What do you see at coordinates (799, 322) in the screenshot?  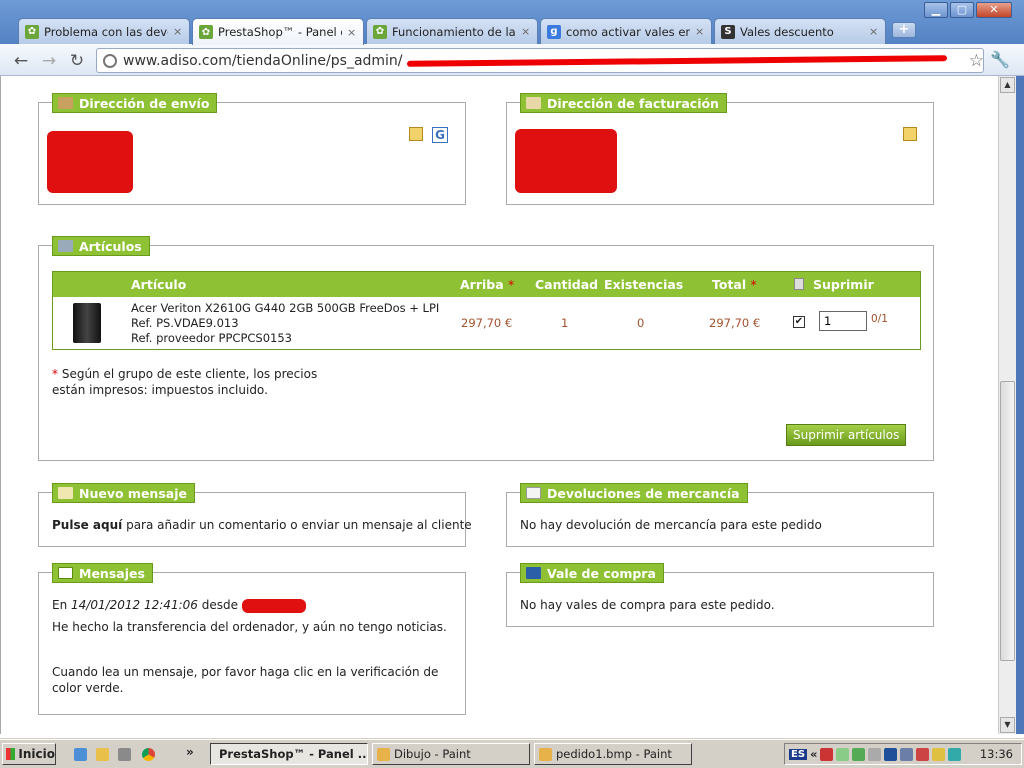 I see `delete-checkbox: ✔` at bounding box center [799, 322].